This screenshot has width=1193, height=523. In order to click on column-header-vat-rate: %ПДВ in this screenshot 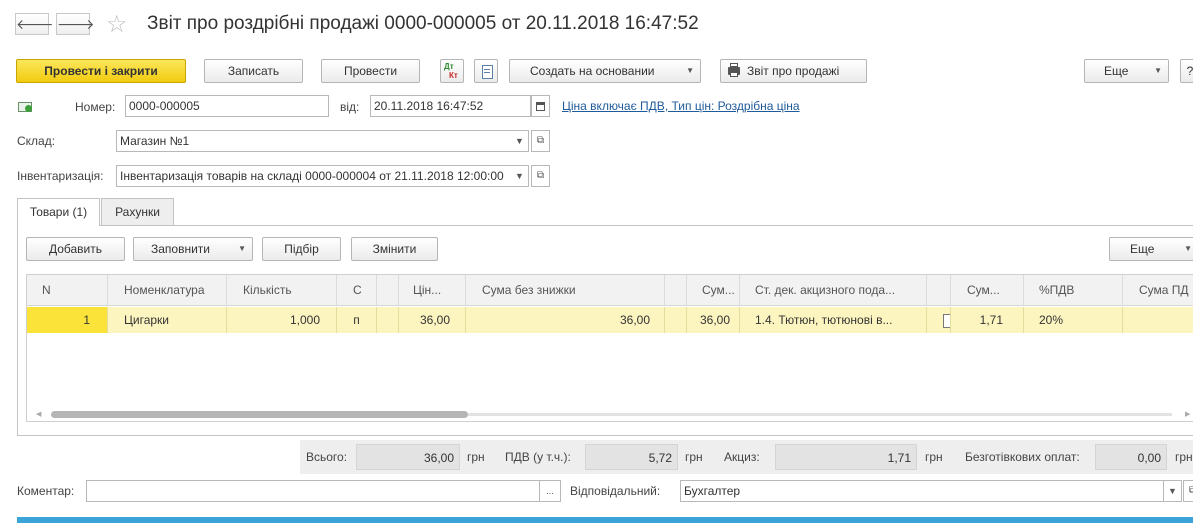, I will do `click(1073, 290)`.